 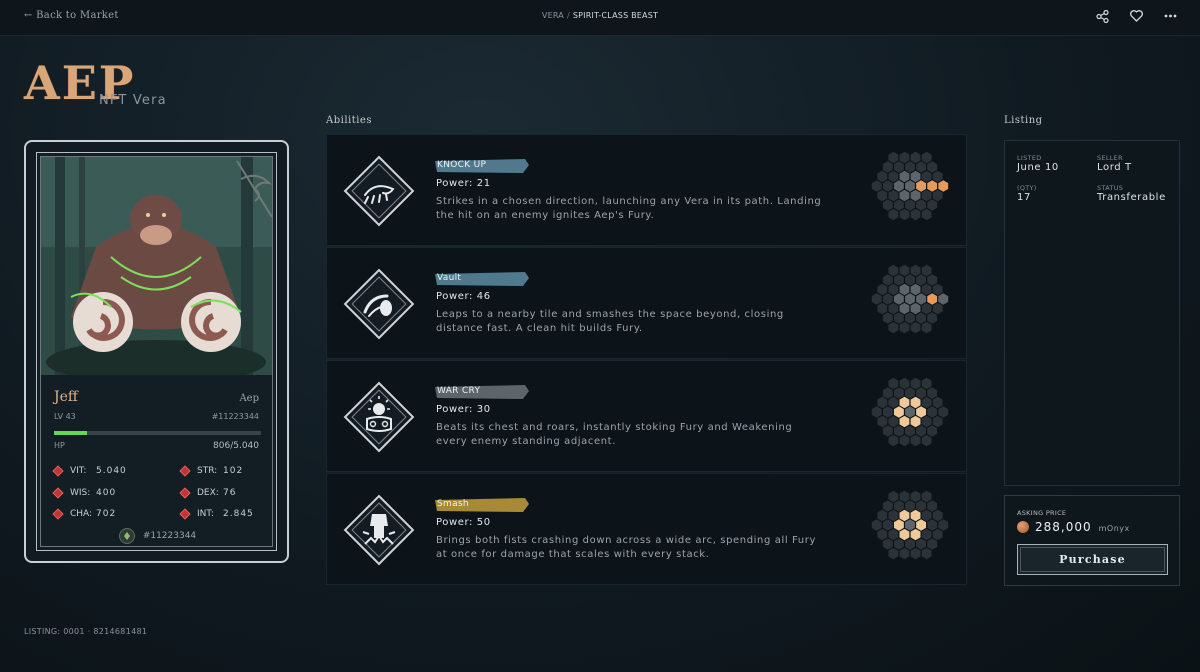 What do you see at coordinates (379, 530) in the screenshot?
I see `smash-icon` at bounding box center [379, 530].